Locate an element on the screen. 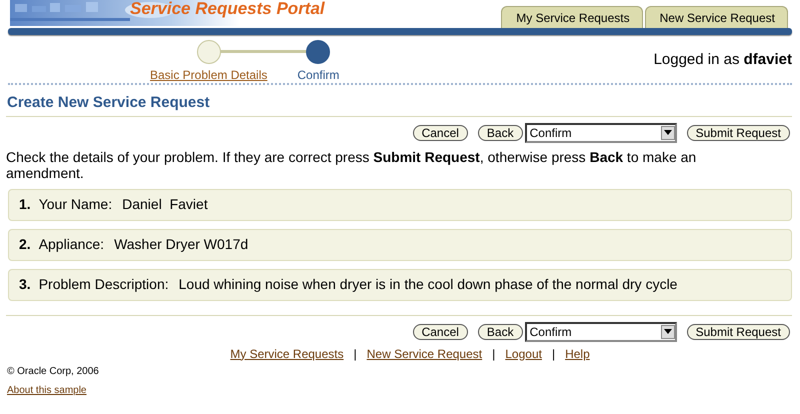  detail-label: Problem Description: is located at coordinates (103, 284).